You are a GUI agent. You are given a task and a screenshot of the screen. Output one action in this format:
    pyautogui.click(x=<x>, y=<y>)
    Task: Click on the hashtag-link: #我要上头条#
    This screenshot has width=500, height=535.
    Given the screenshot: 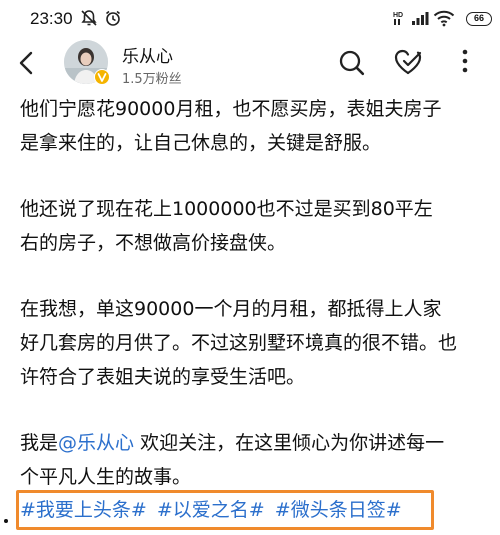 What is the action you would take?
    pyautogui.click(x=83, y=510)
    